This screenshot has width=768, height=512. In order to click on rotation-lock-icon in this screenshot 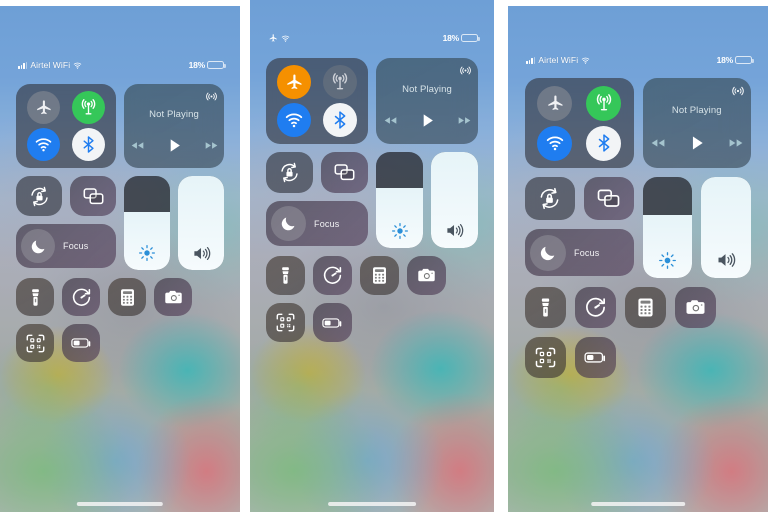, I will do `click(549, 198)`.